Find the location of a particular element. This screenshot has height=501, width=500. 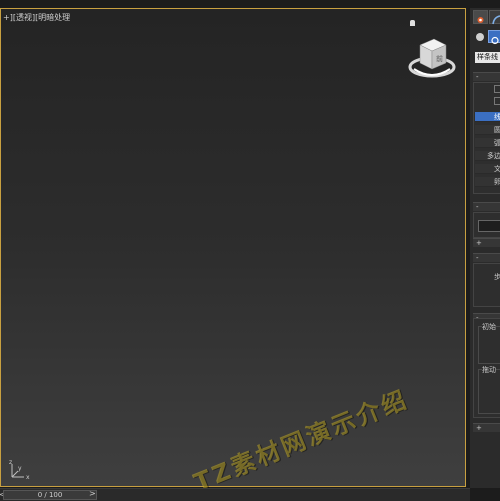

light-icon is located at coordinates (412, 23).